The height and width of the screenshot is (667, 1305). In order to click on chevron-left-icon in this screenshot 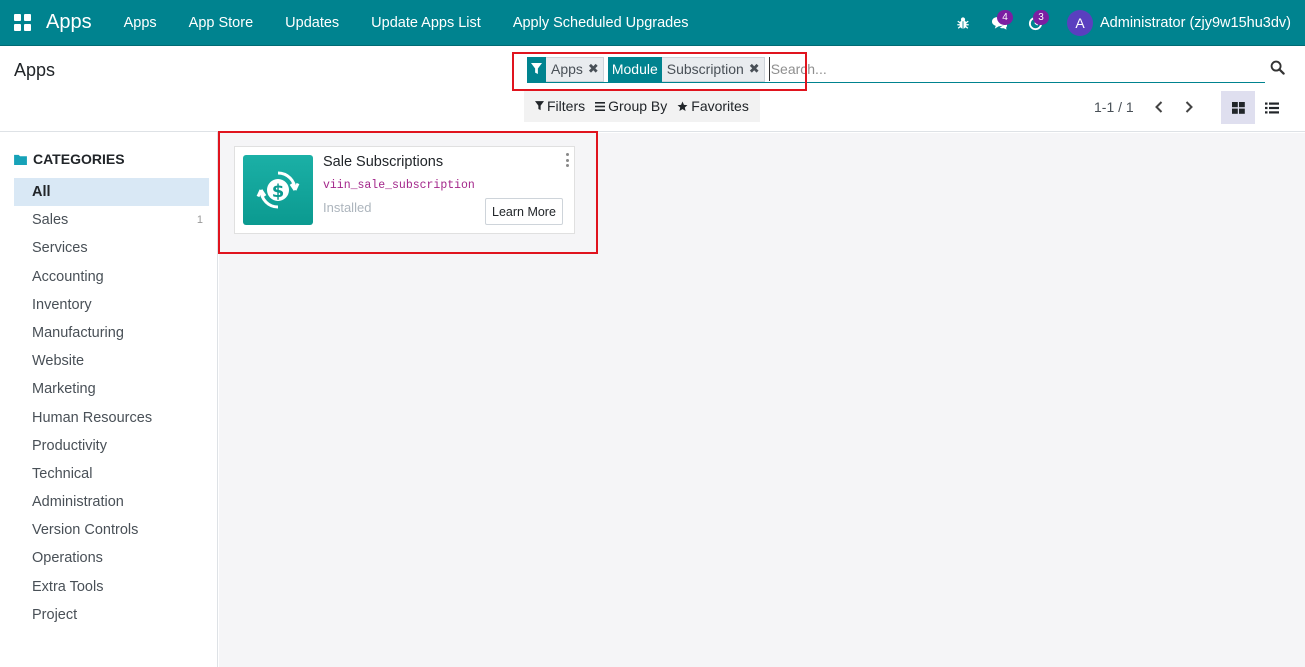, I will do `click(1159, 107)`.